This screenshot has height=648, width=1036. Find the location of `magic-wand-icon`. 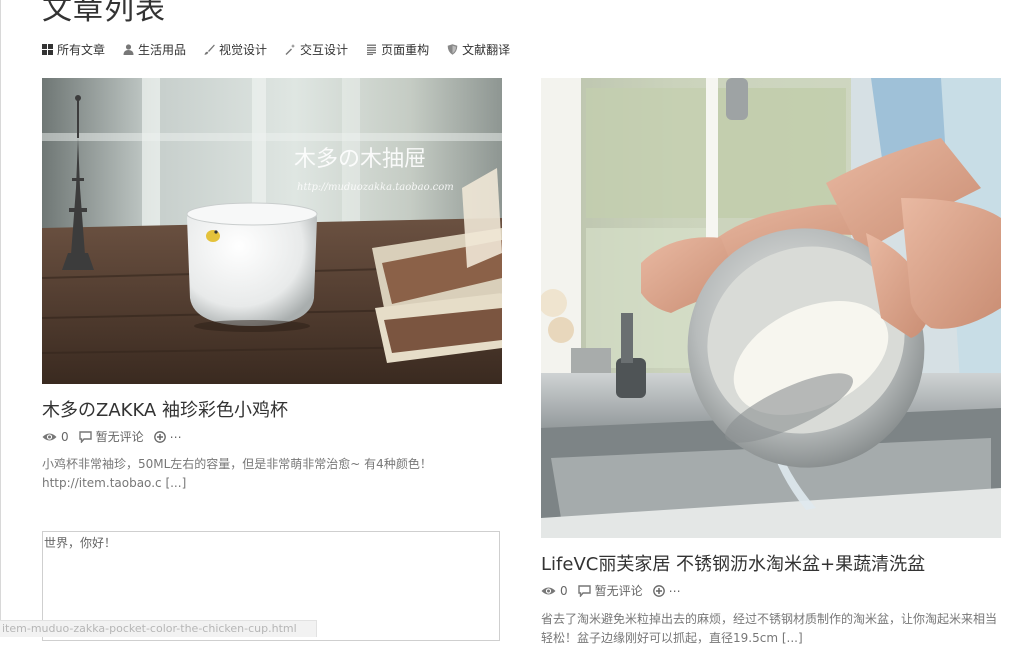

magic-wand-icon is located at coordinates (290, 49).